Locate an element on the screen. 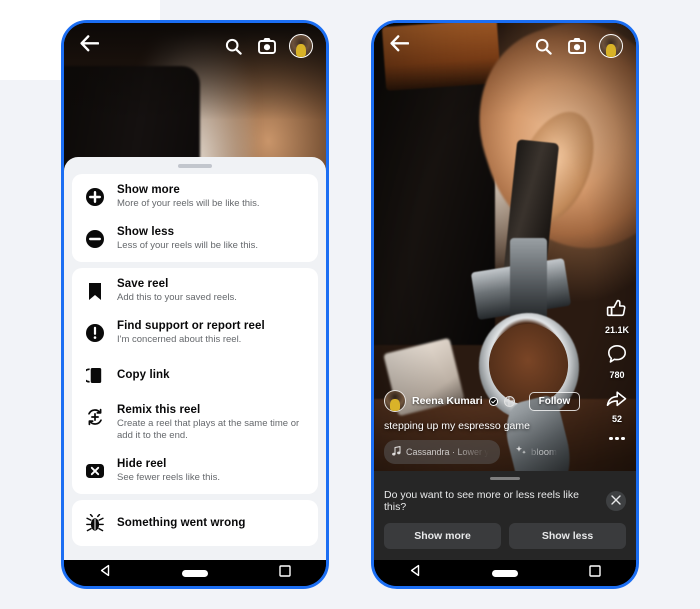  menu-item-title: Show less is located at coordinates (146, 232).